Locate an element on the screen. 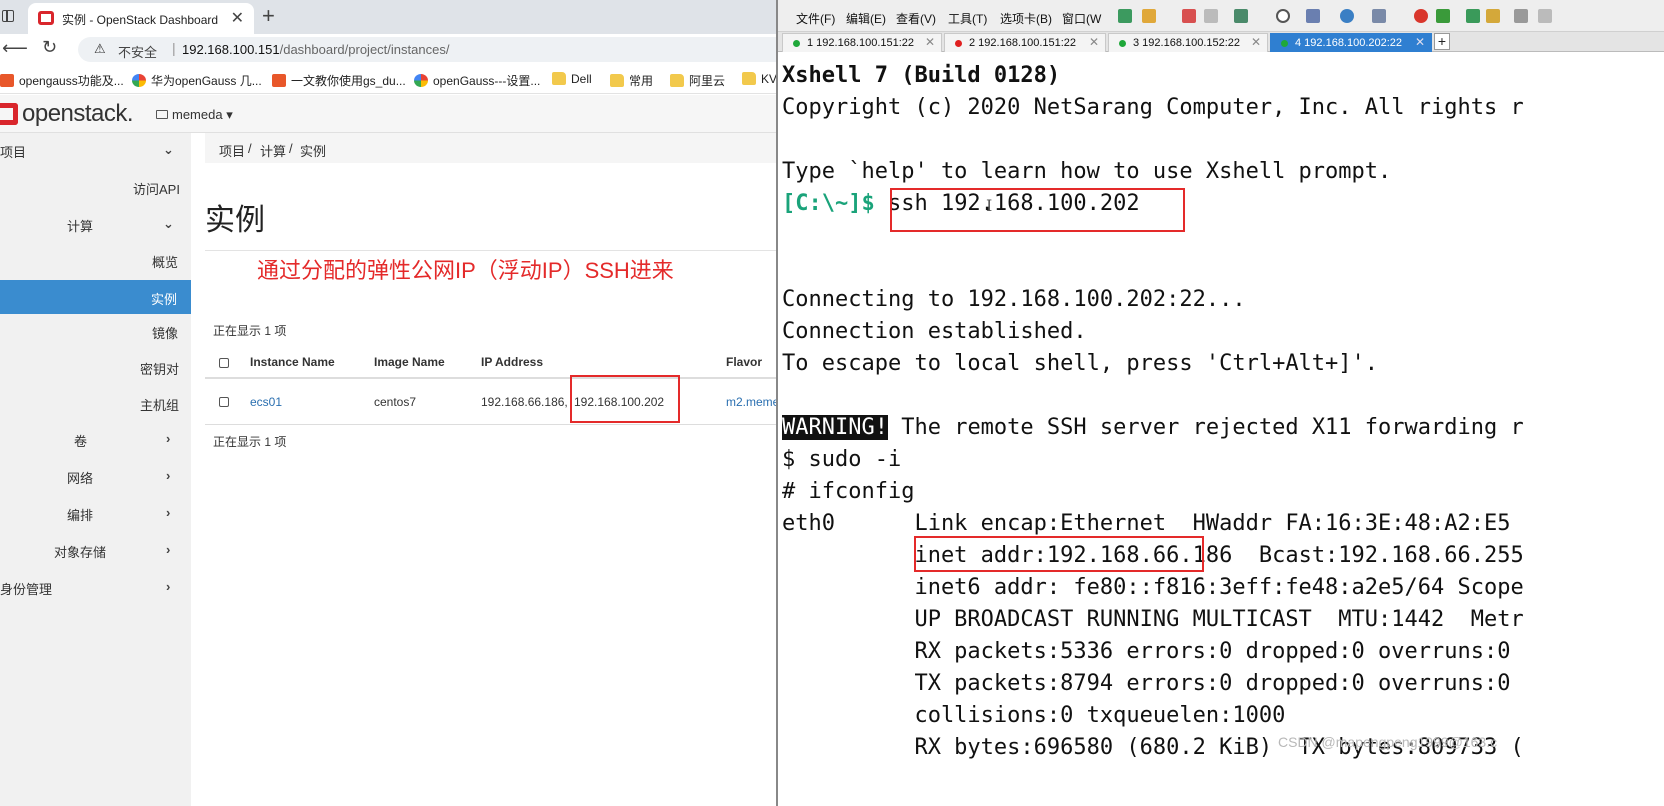 The width and height of the screenshot is (1664, 806). sidebar-item-project: 项目 is located at coordinates (13, 151).